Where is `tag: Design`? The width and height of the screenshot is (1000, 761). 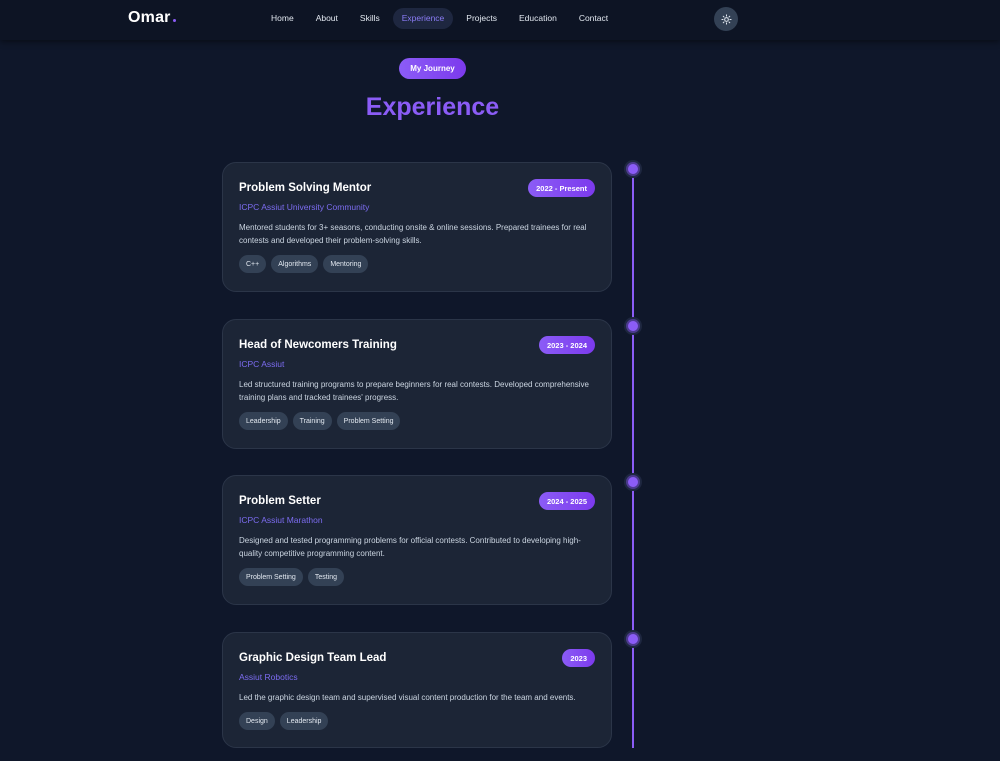 tag: Design is located at coordinates (257, 721).